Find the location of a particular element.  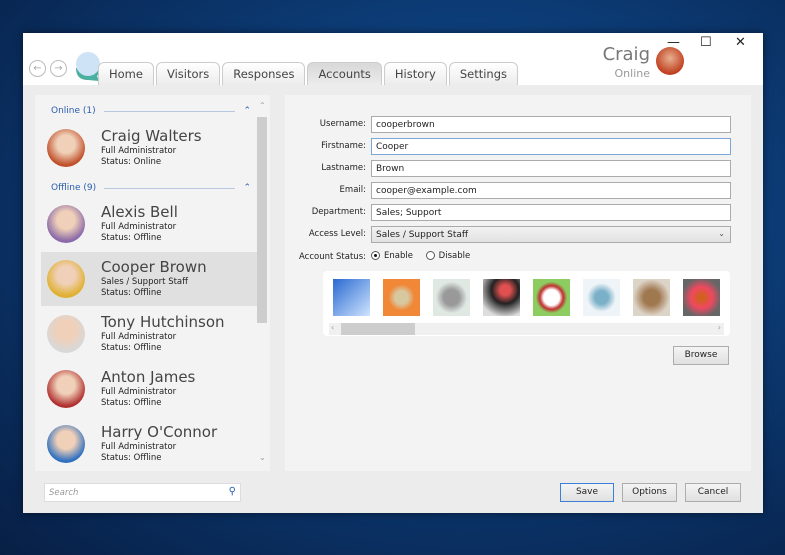

lastname-label: Lastname: is located at coordinates (343, 168).